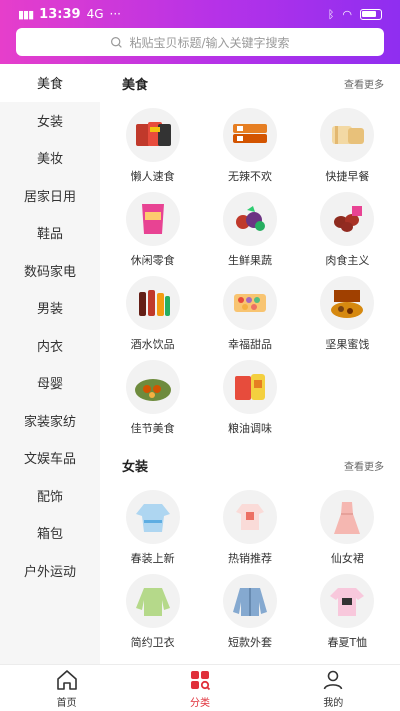  Describe the element at coordinates (50, 83) in the screenshot. I see `sidebar-item-food: 美食` at that location.